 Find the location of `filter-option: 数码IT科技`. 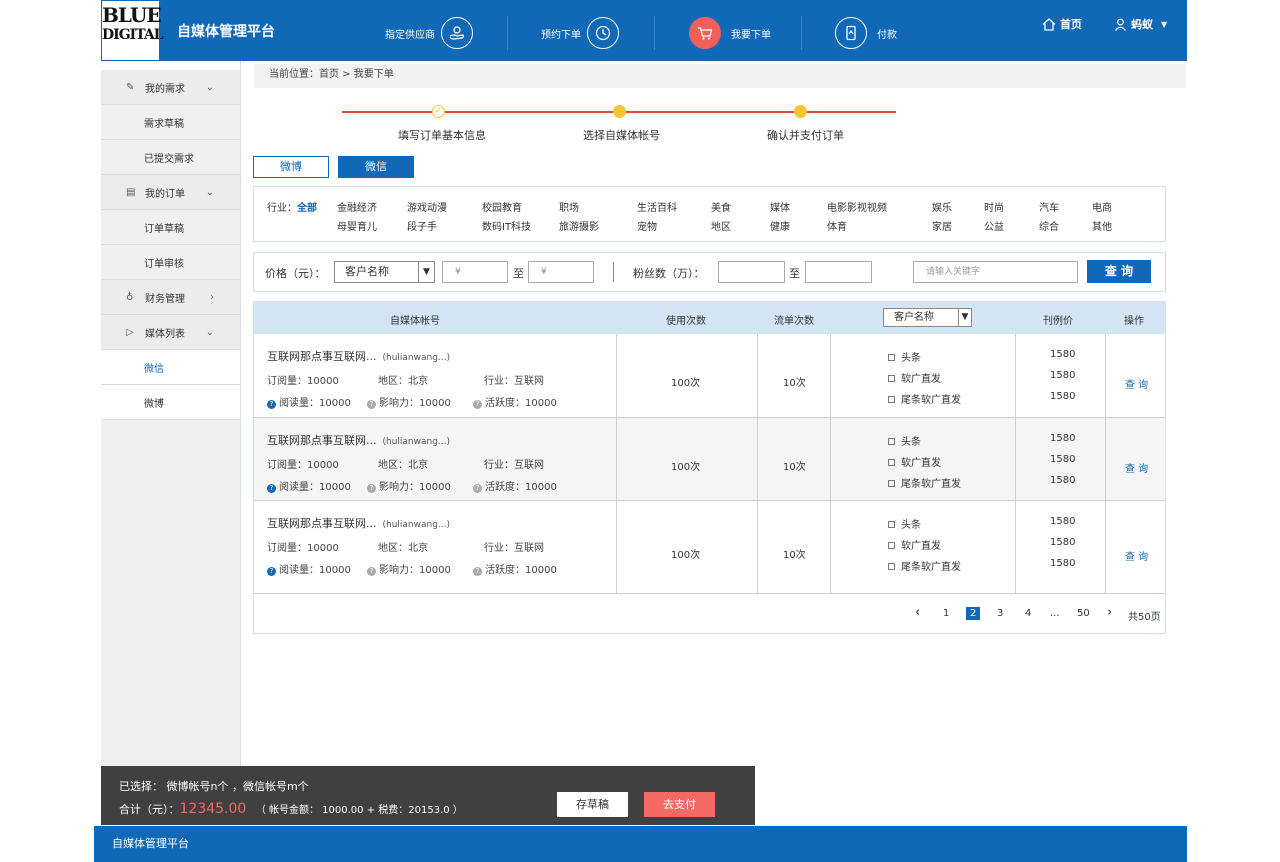

filter-option: 数码IT科技 is located at coordinates (506, 225).